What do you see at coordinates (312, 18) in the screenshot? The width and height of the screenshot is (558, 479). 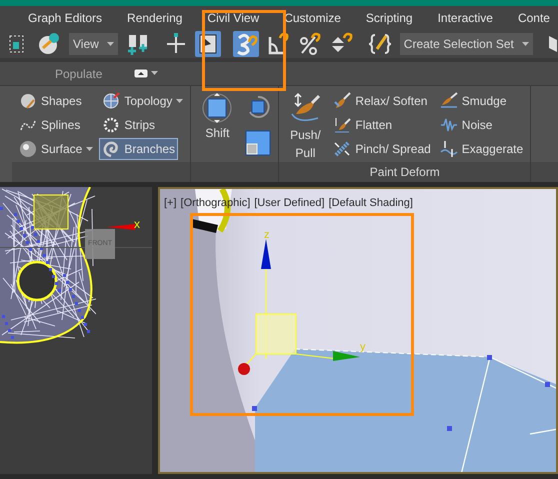 I see `menu-item: Customize` at bounding box center [312, 18].